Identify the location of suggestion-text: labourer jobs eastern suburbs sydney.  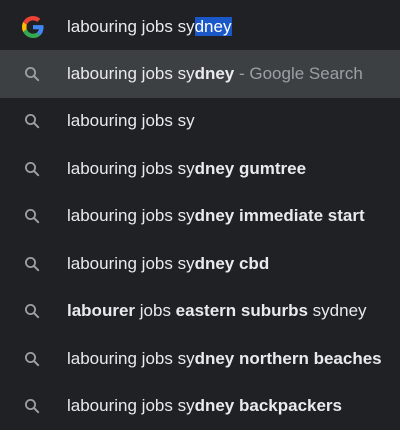
(217, 311).